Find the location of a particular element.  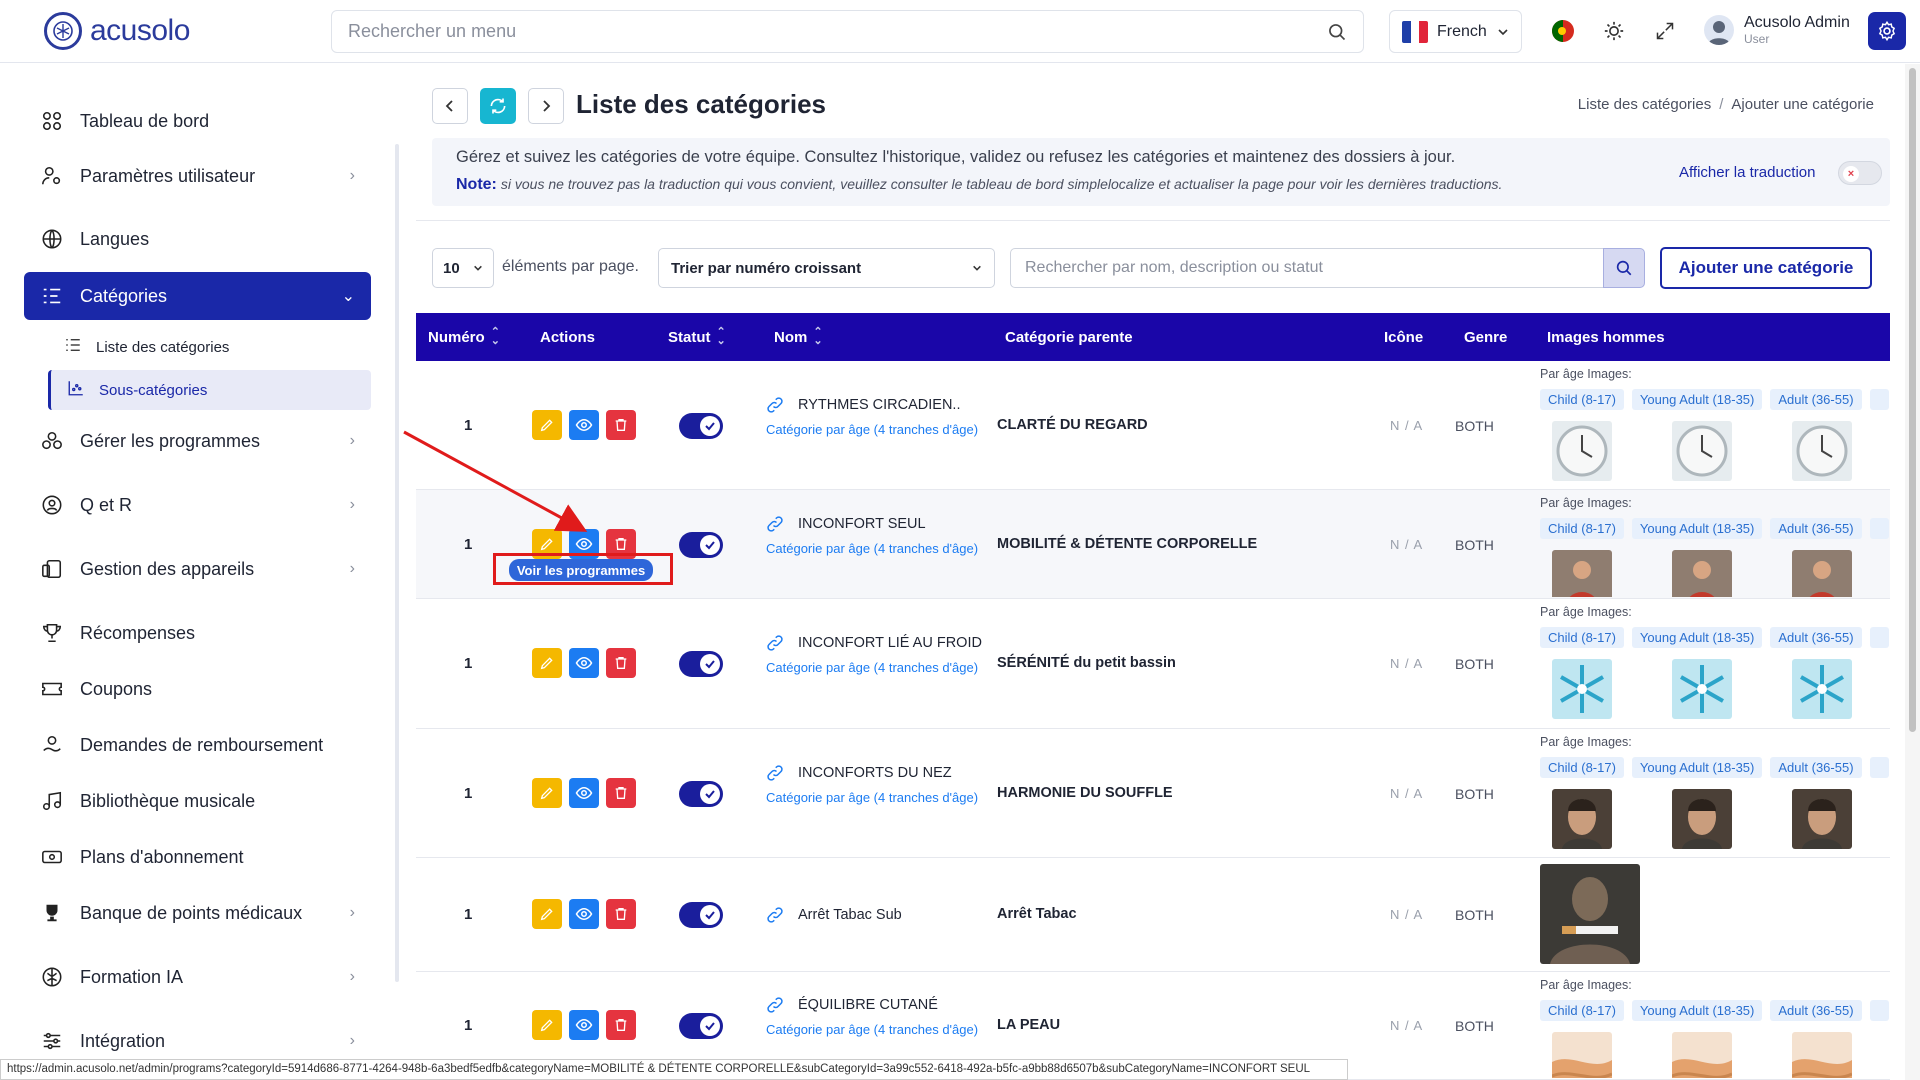

column-header-number: Numéro ⌃ ⌄ is located at coordinates (464, 337).